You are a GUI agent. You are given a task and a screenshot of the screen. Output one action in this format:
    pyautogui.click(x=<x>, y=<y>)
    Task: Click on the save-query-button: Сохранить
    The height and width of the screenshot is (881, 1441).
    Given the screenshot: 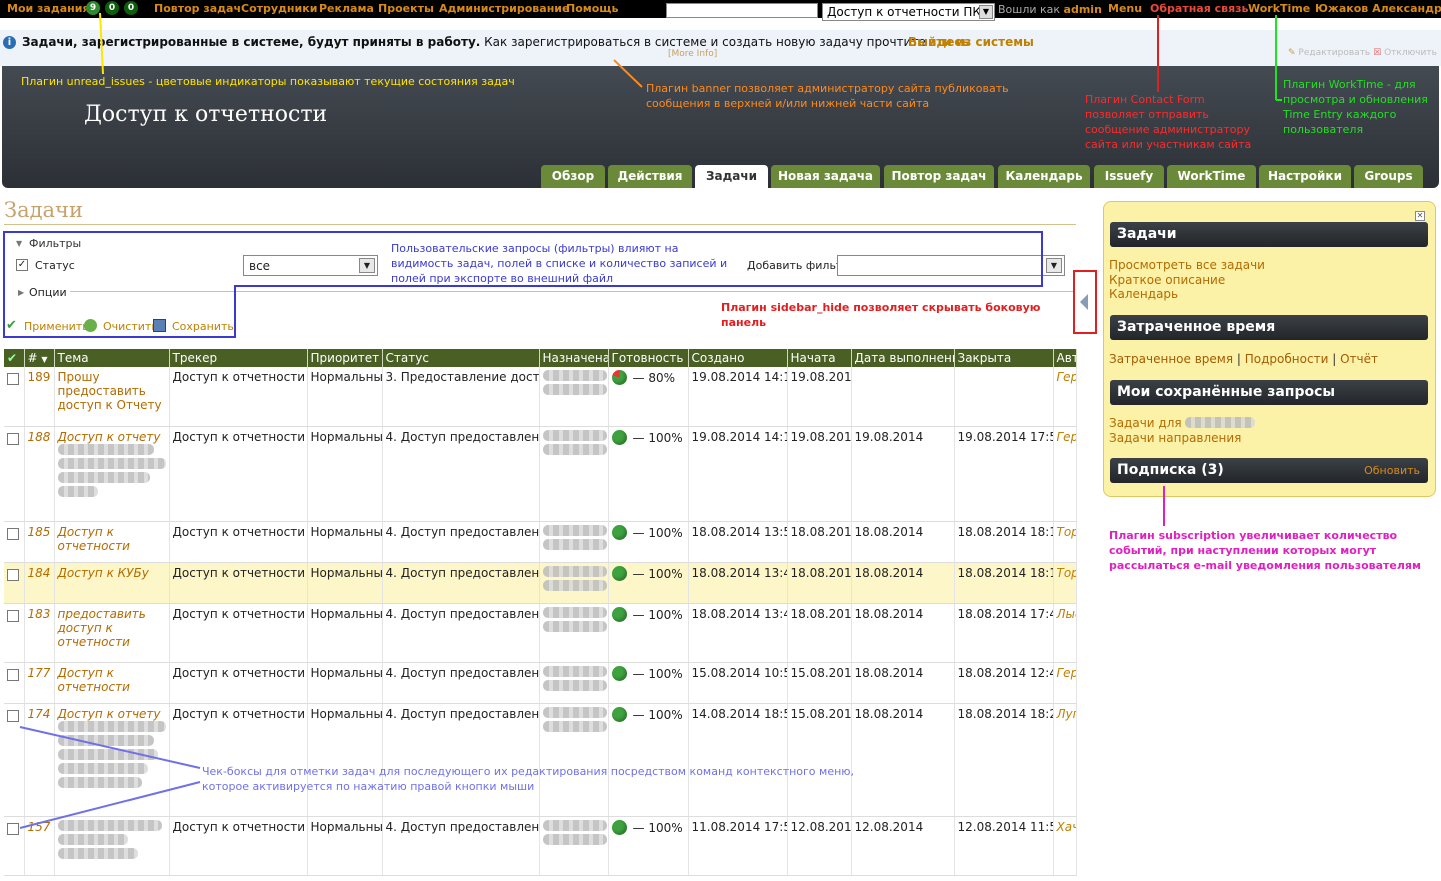 What is the action you would take?
    pyautogui.click(x=203, y=326)
    